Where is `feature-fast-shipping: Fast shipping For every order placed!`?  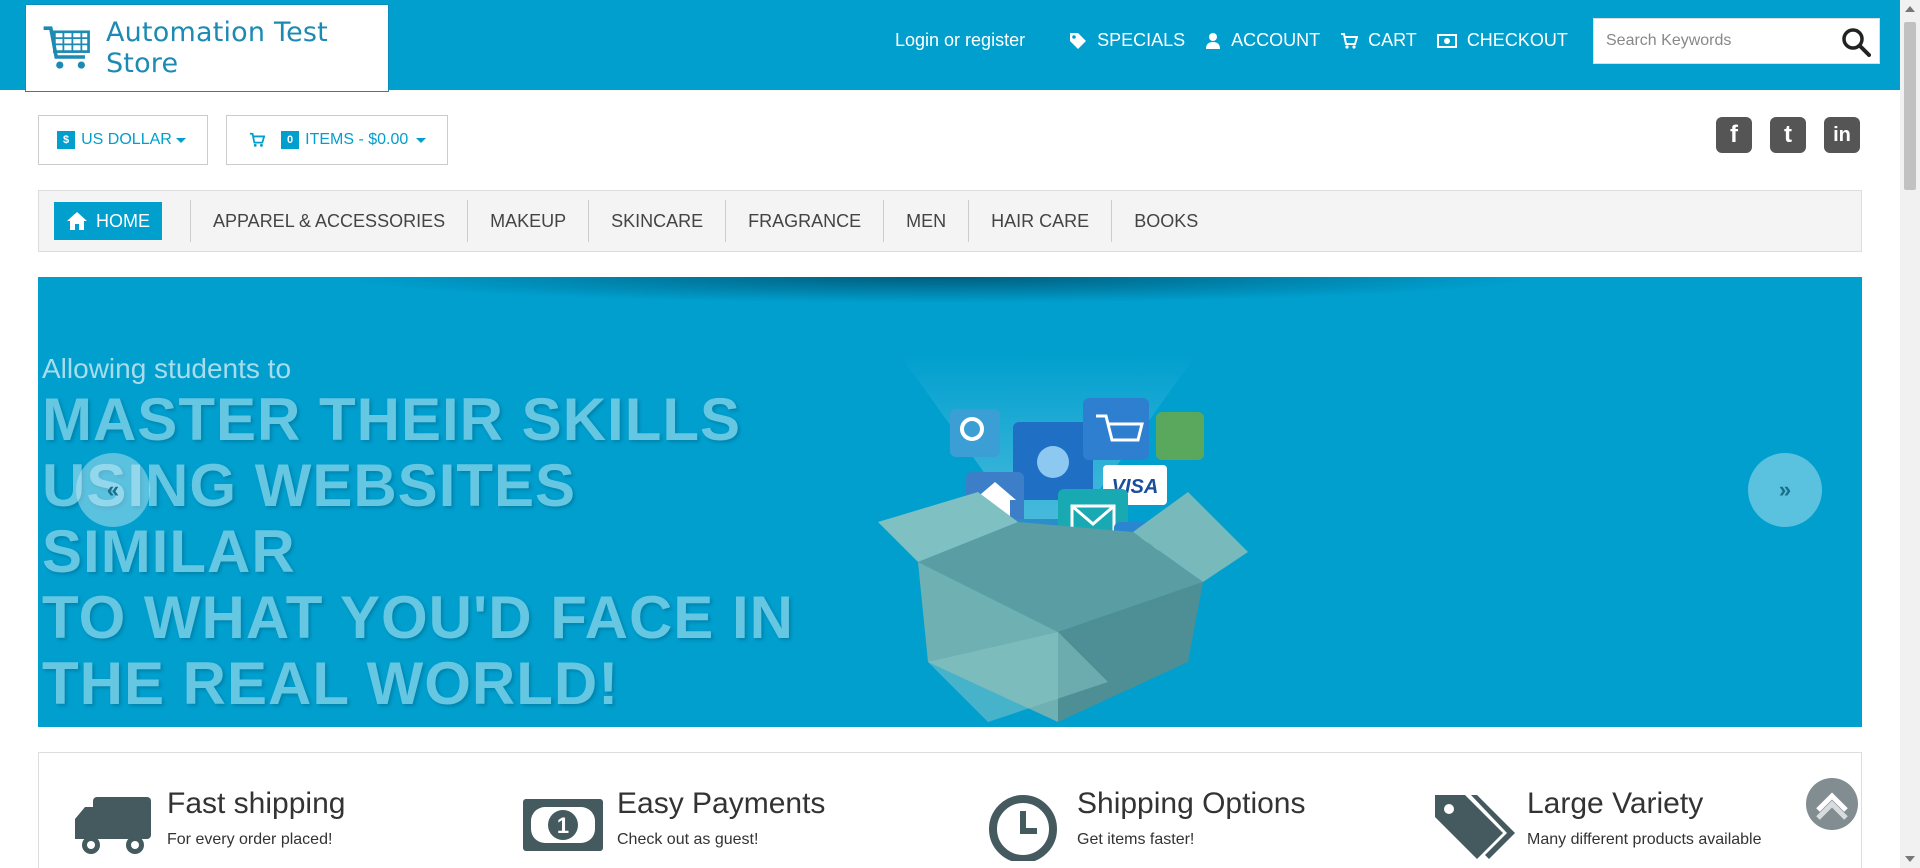 feature-fast-shipping: Fast shipping For every order placed! is located at coordinates (208, 824).